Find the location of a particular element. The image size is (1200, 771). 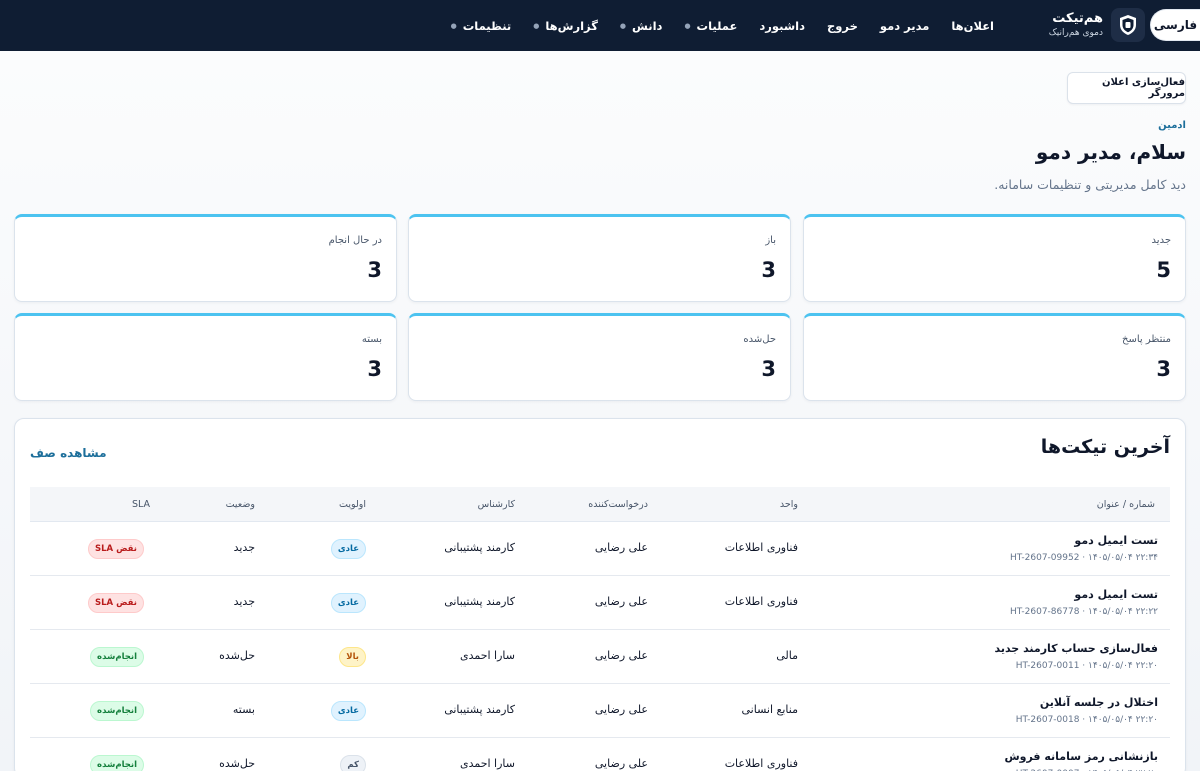

stat-label: حل‌شده is located at coordinates (759, 339).